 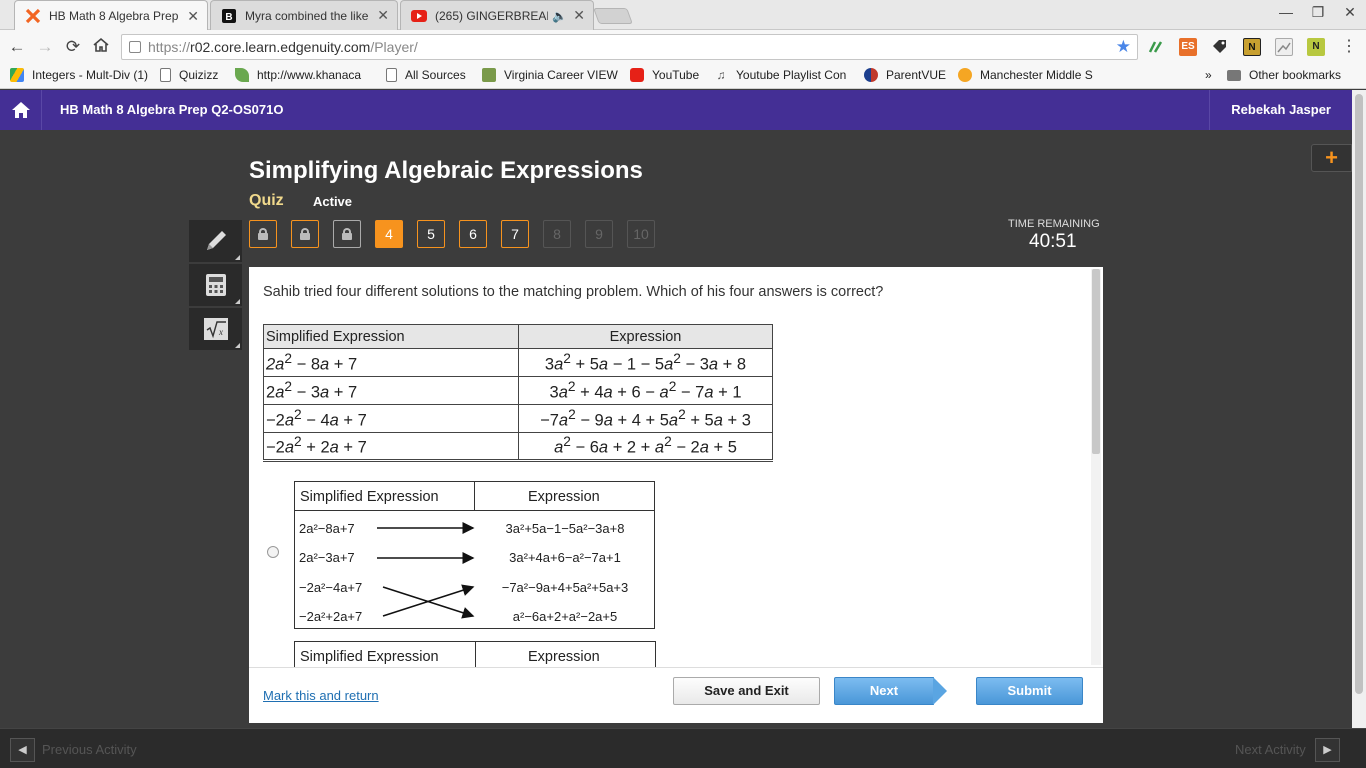 I want to click on formula-tool-button: x, so click(x=215, y=330).